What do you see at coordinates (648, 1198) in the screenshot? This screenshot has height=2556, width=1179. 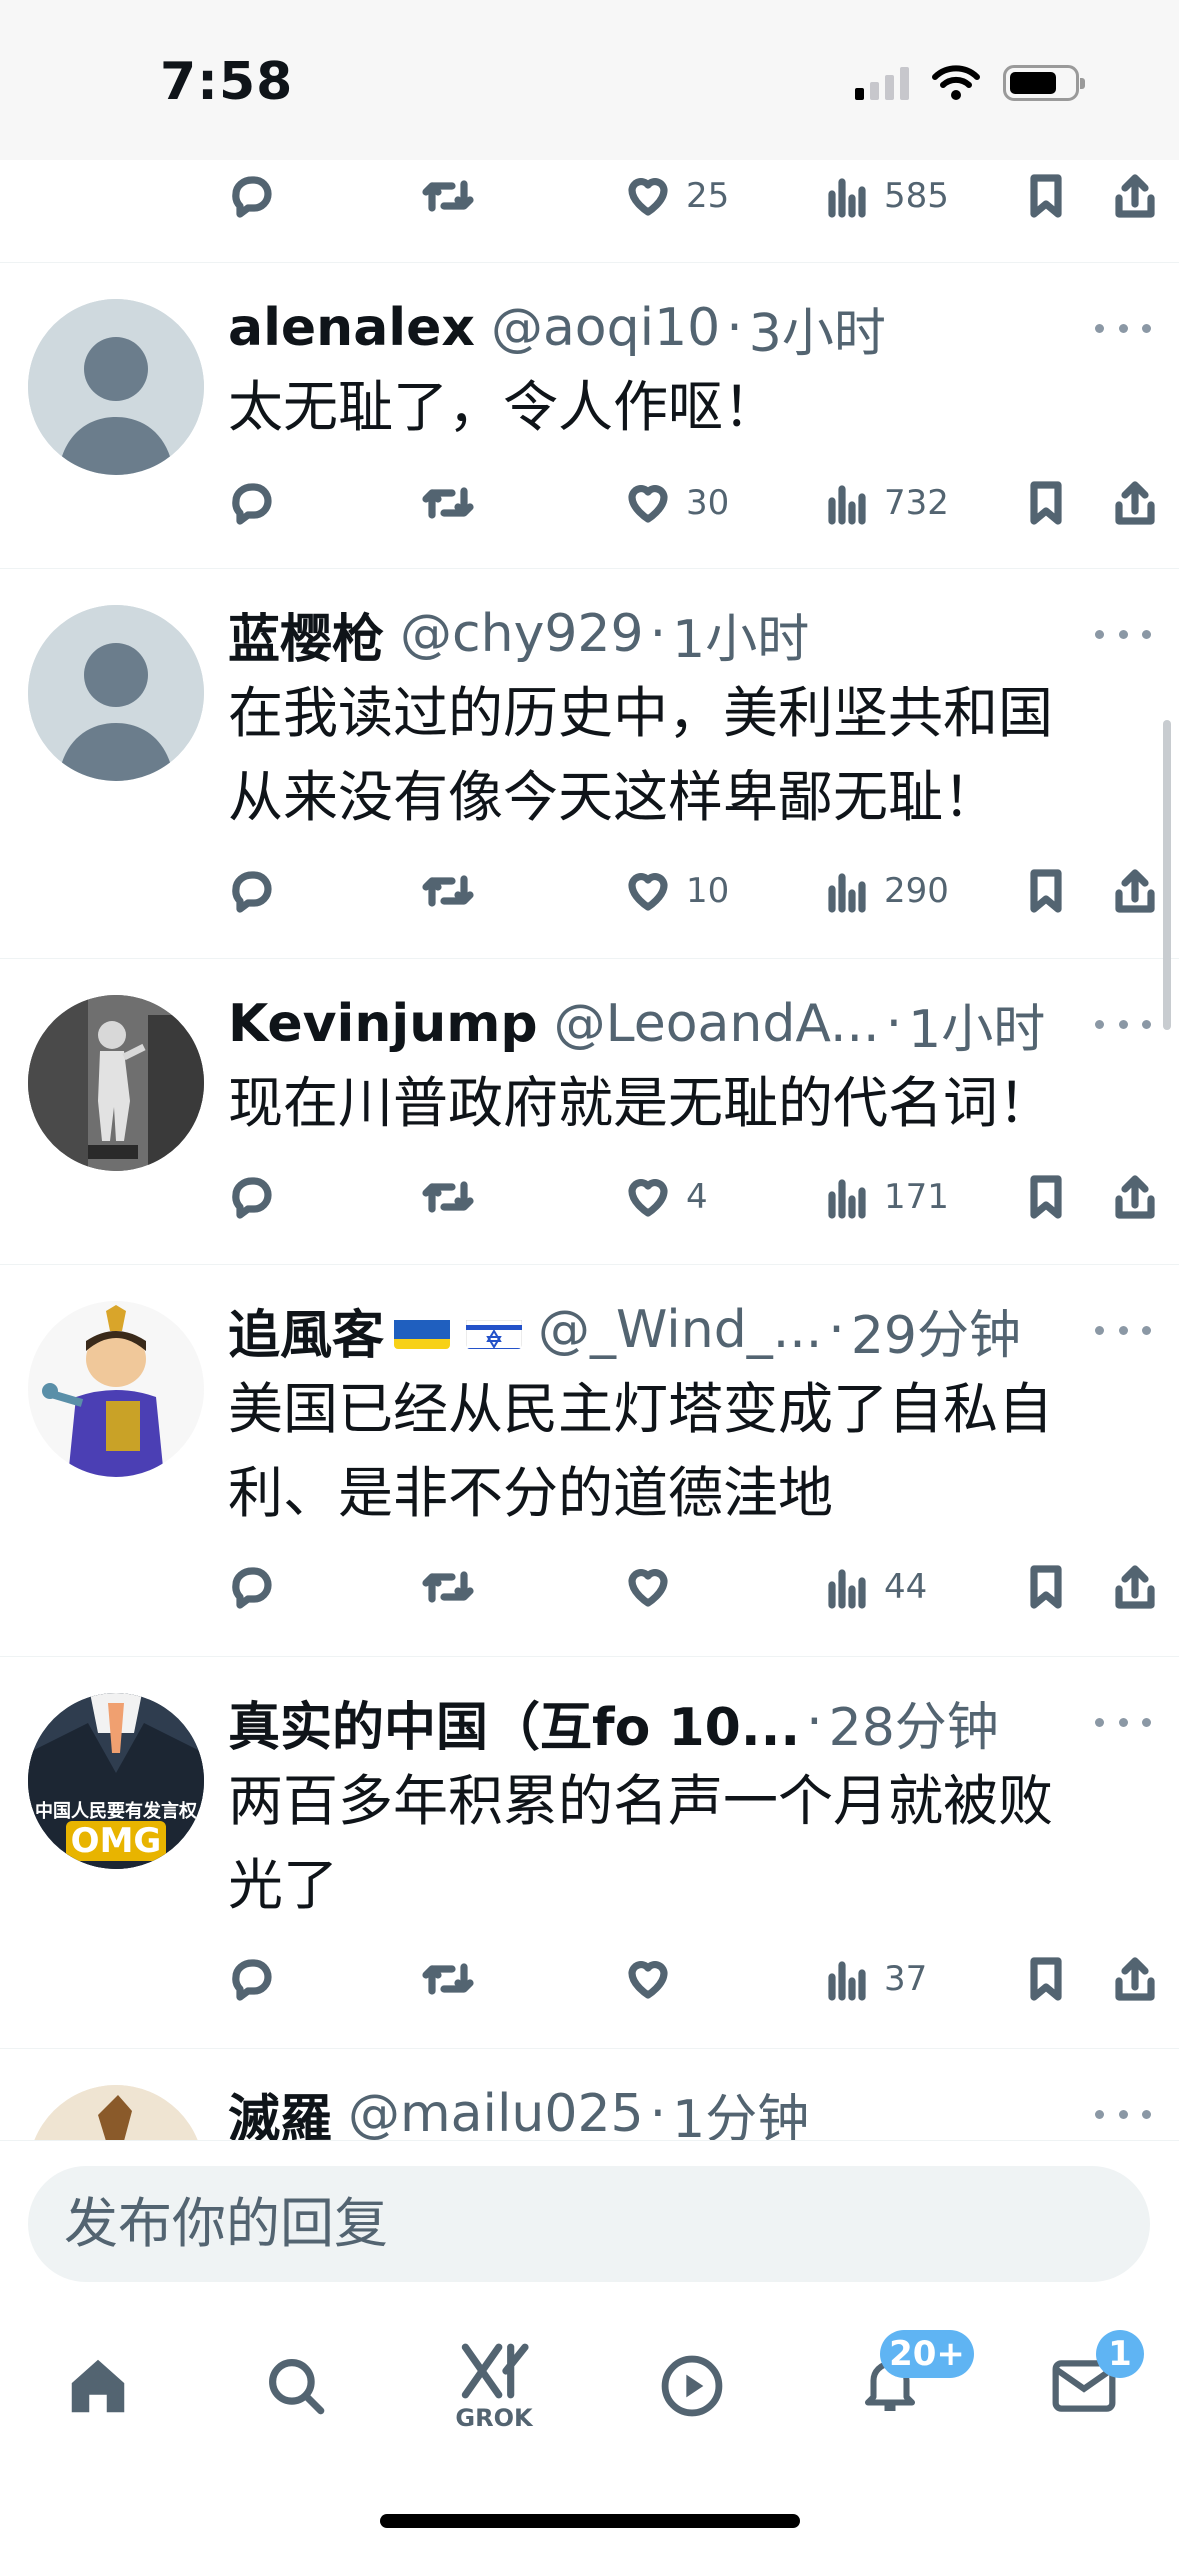 I see `heart-icon` at bounding box center [648, 1198].